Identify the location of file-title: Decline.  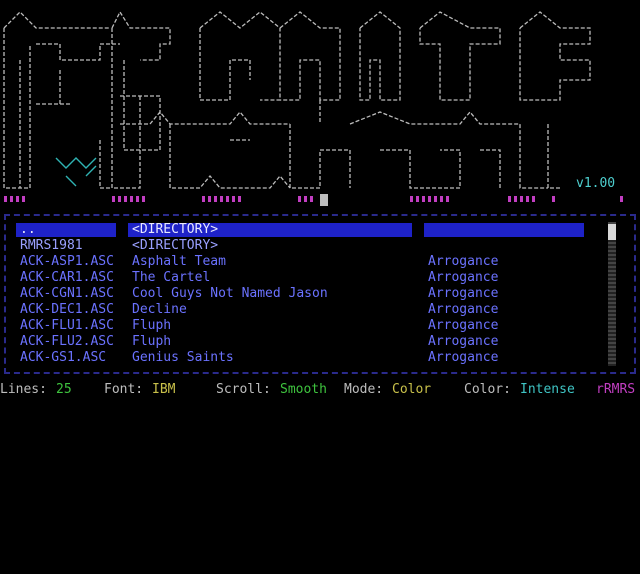
(159, 309).